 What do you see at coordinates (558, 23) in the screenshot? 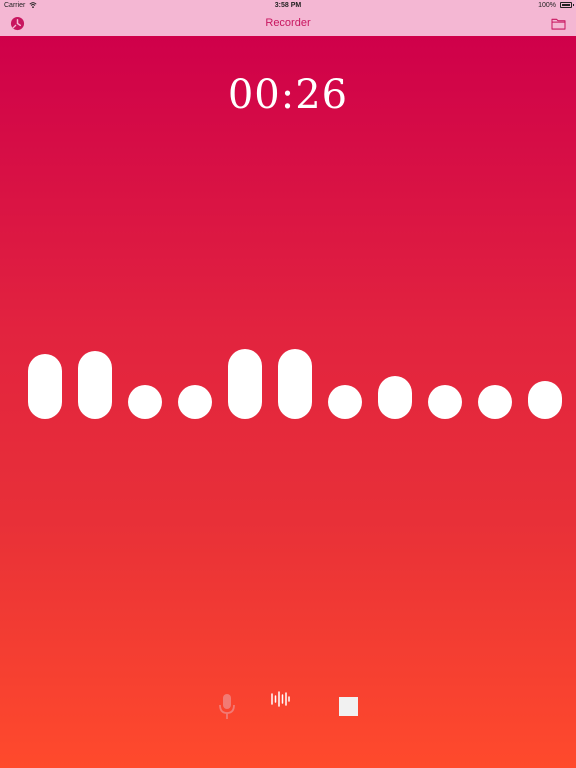
I see `folder-icon` at bounding box center [558, 23].